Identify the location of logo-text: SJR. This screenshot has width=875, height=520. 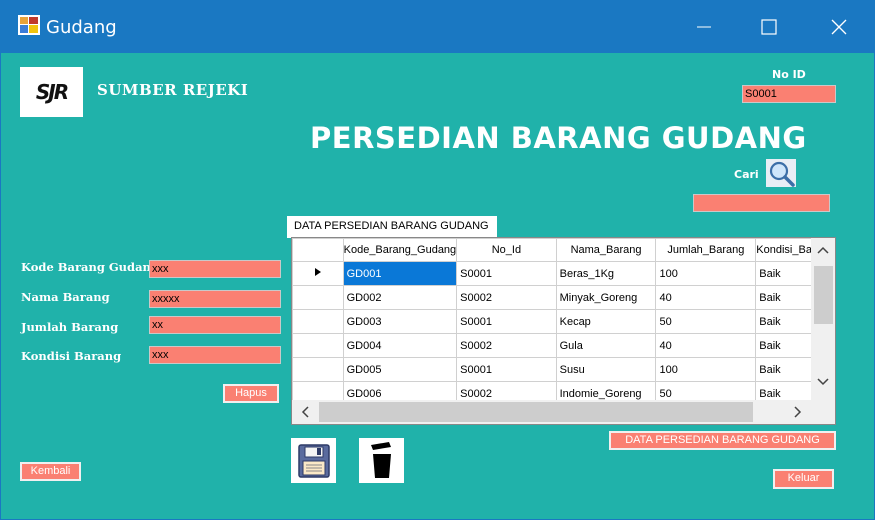
(52, 92).